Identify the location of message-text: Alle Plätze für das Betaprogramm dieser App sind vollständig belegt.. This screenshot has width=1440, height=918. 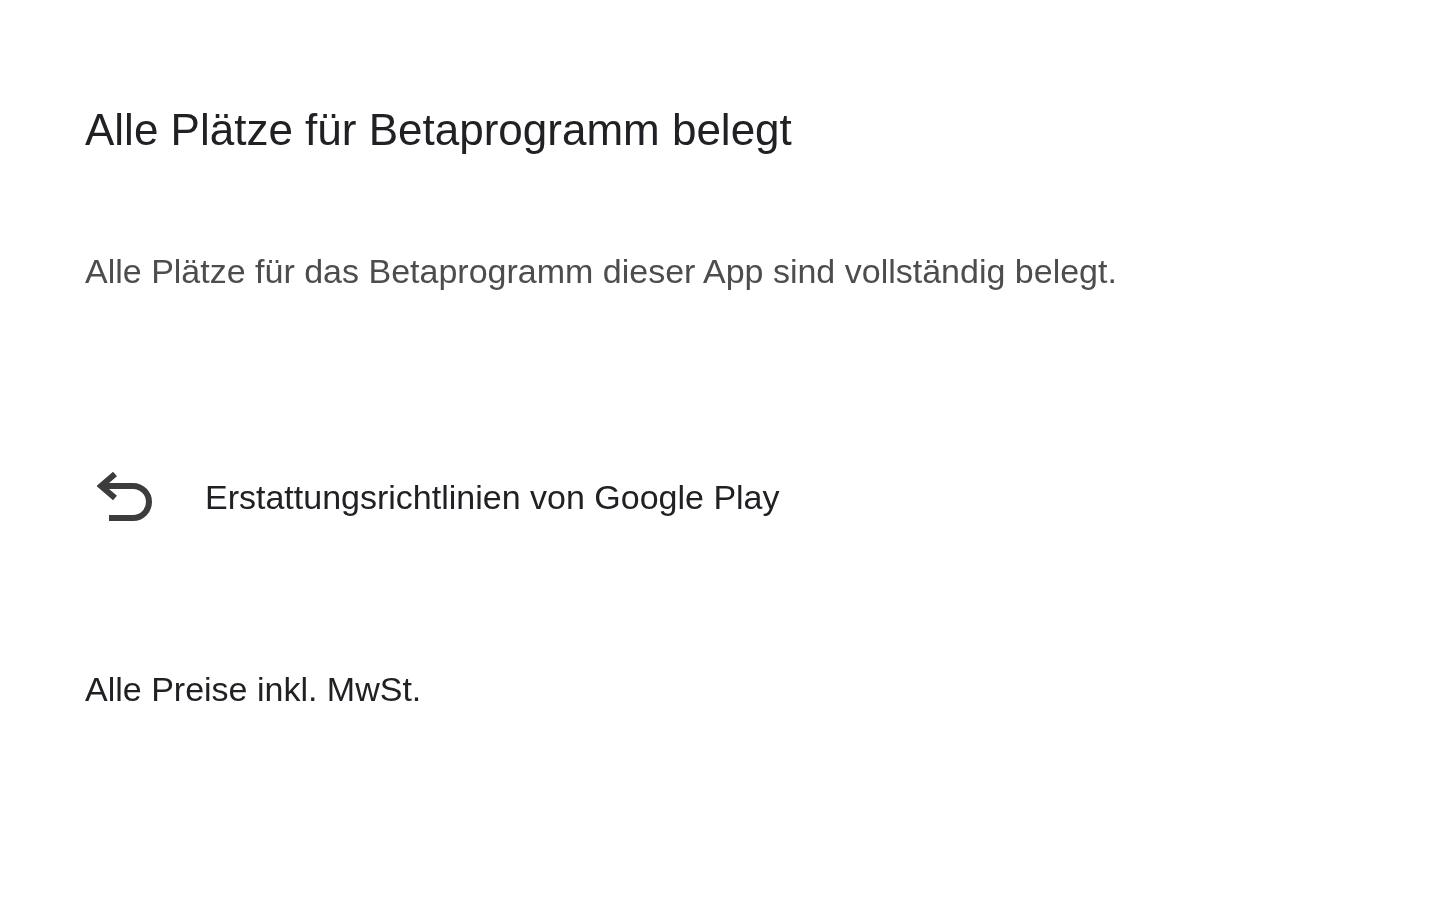
(601, 271).